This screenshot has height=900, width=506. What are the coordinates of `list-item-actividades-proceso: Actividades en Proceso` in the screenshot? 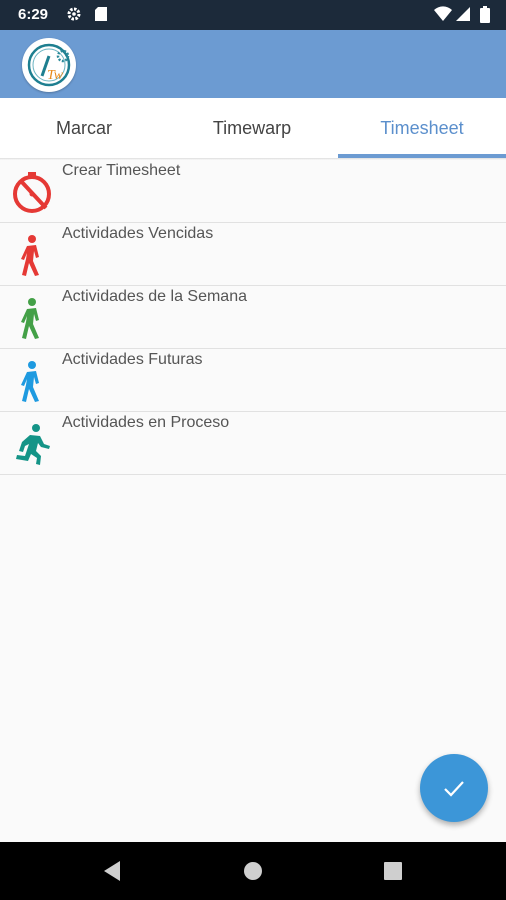 It's located at (253, 443).